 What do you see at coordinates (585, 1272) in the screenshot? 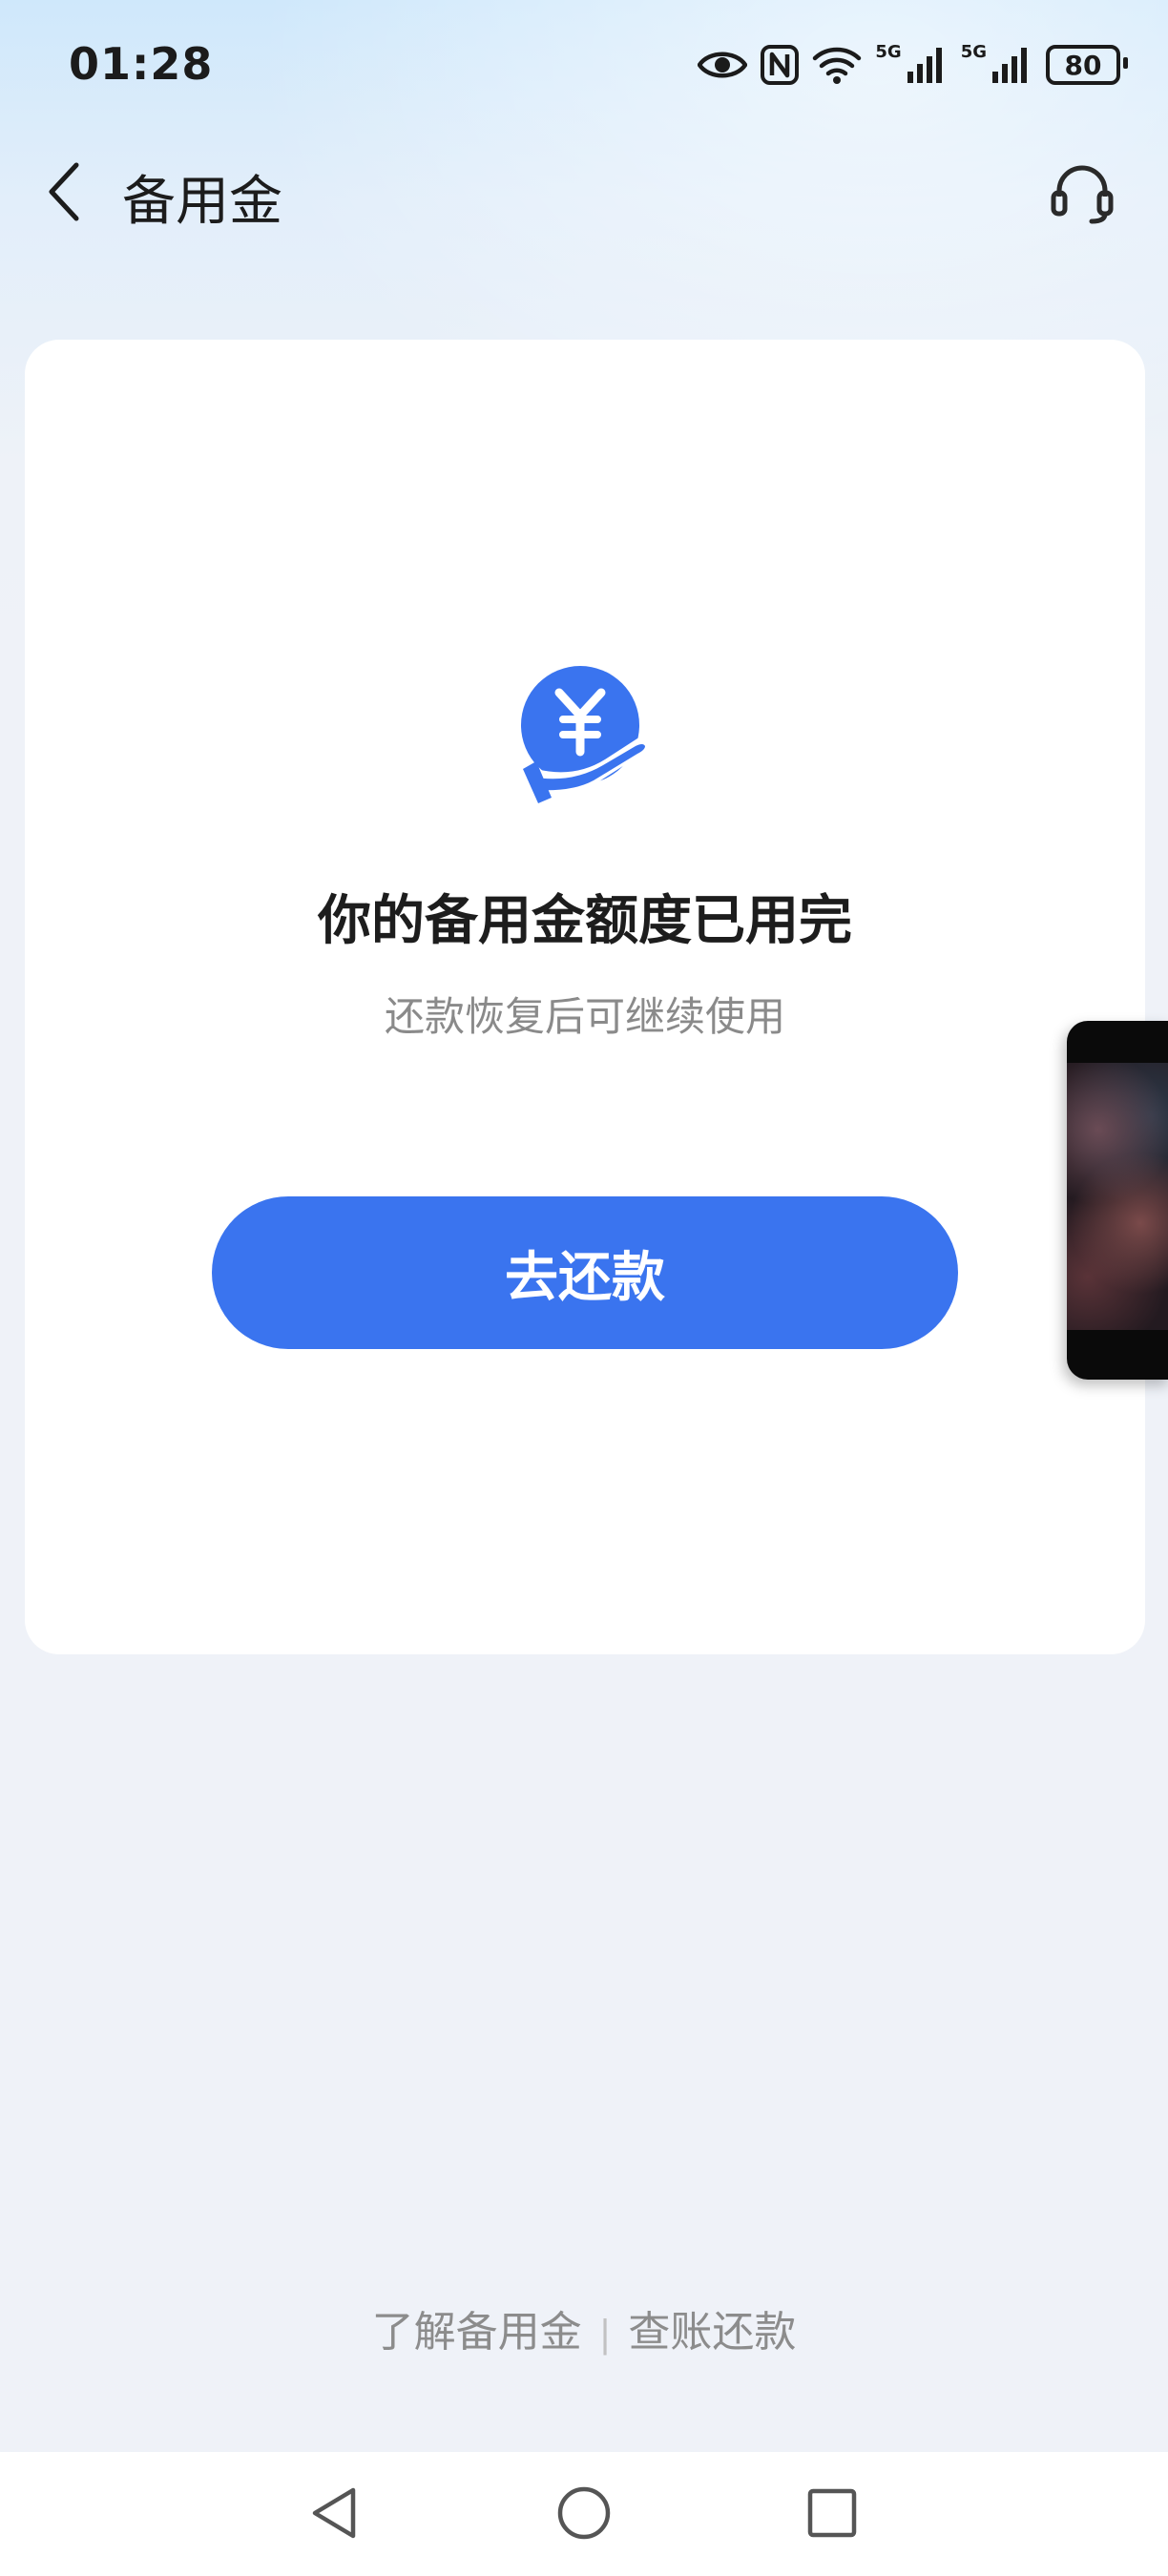
I see `repay-button: 去还款` at bounding box center [585, 1272].